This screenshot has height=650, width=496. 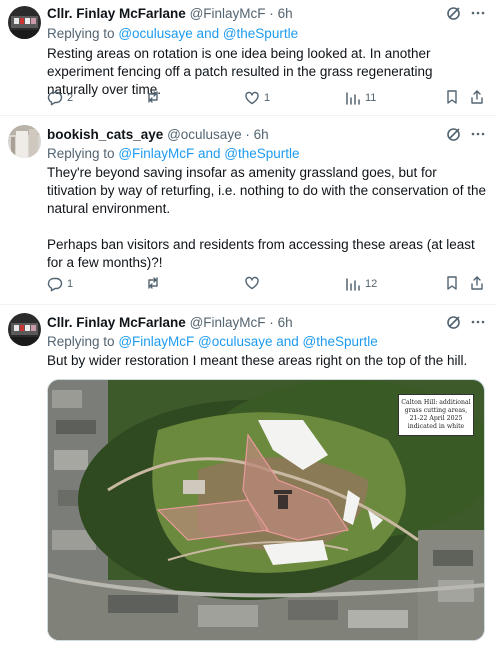 What do you see at coordinates (436, 418) in the screenshot?
I see `legend-line: 21-22 April 2025` at bounding box center [436, 418].